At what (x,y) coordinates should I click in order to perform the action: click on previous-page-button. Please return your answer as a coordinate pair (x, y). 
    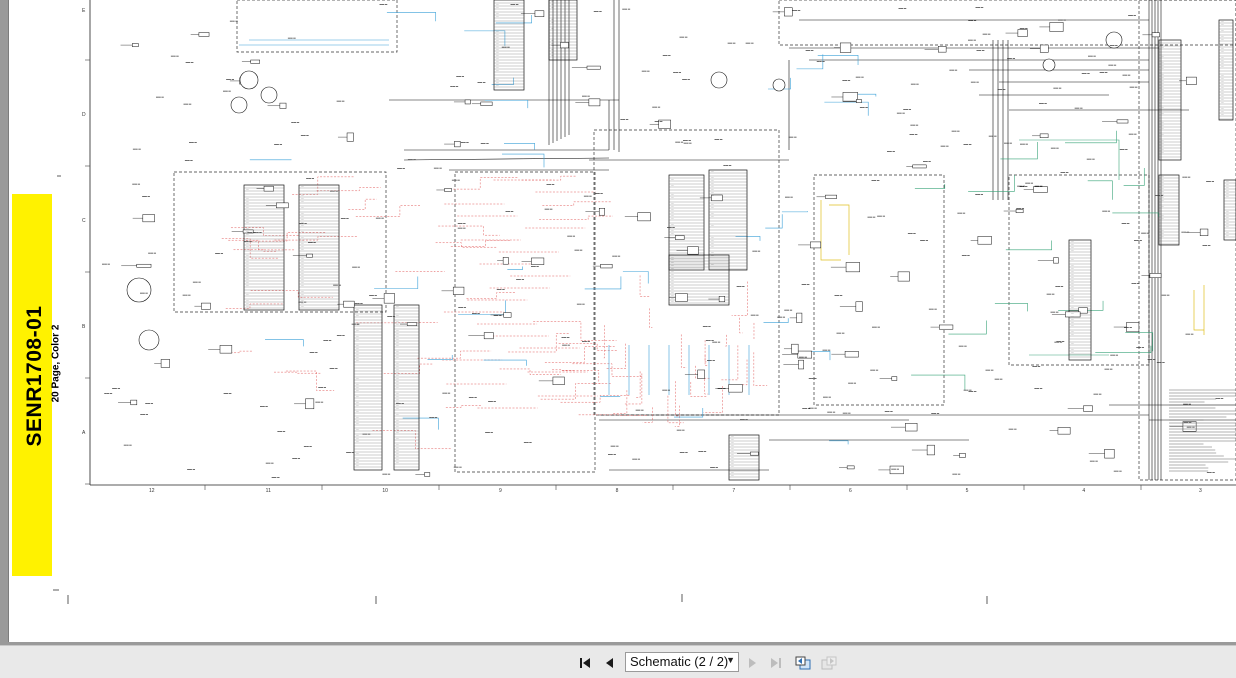
    Looking at the image, I should click on (609, 663).